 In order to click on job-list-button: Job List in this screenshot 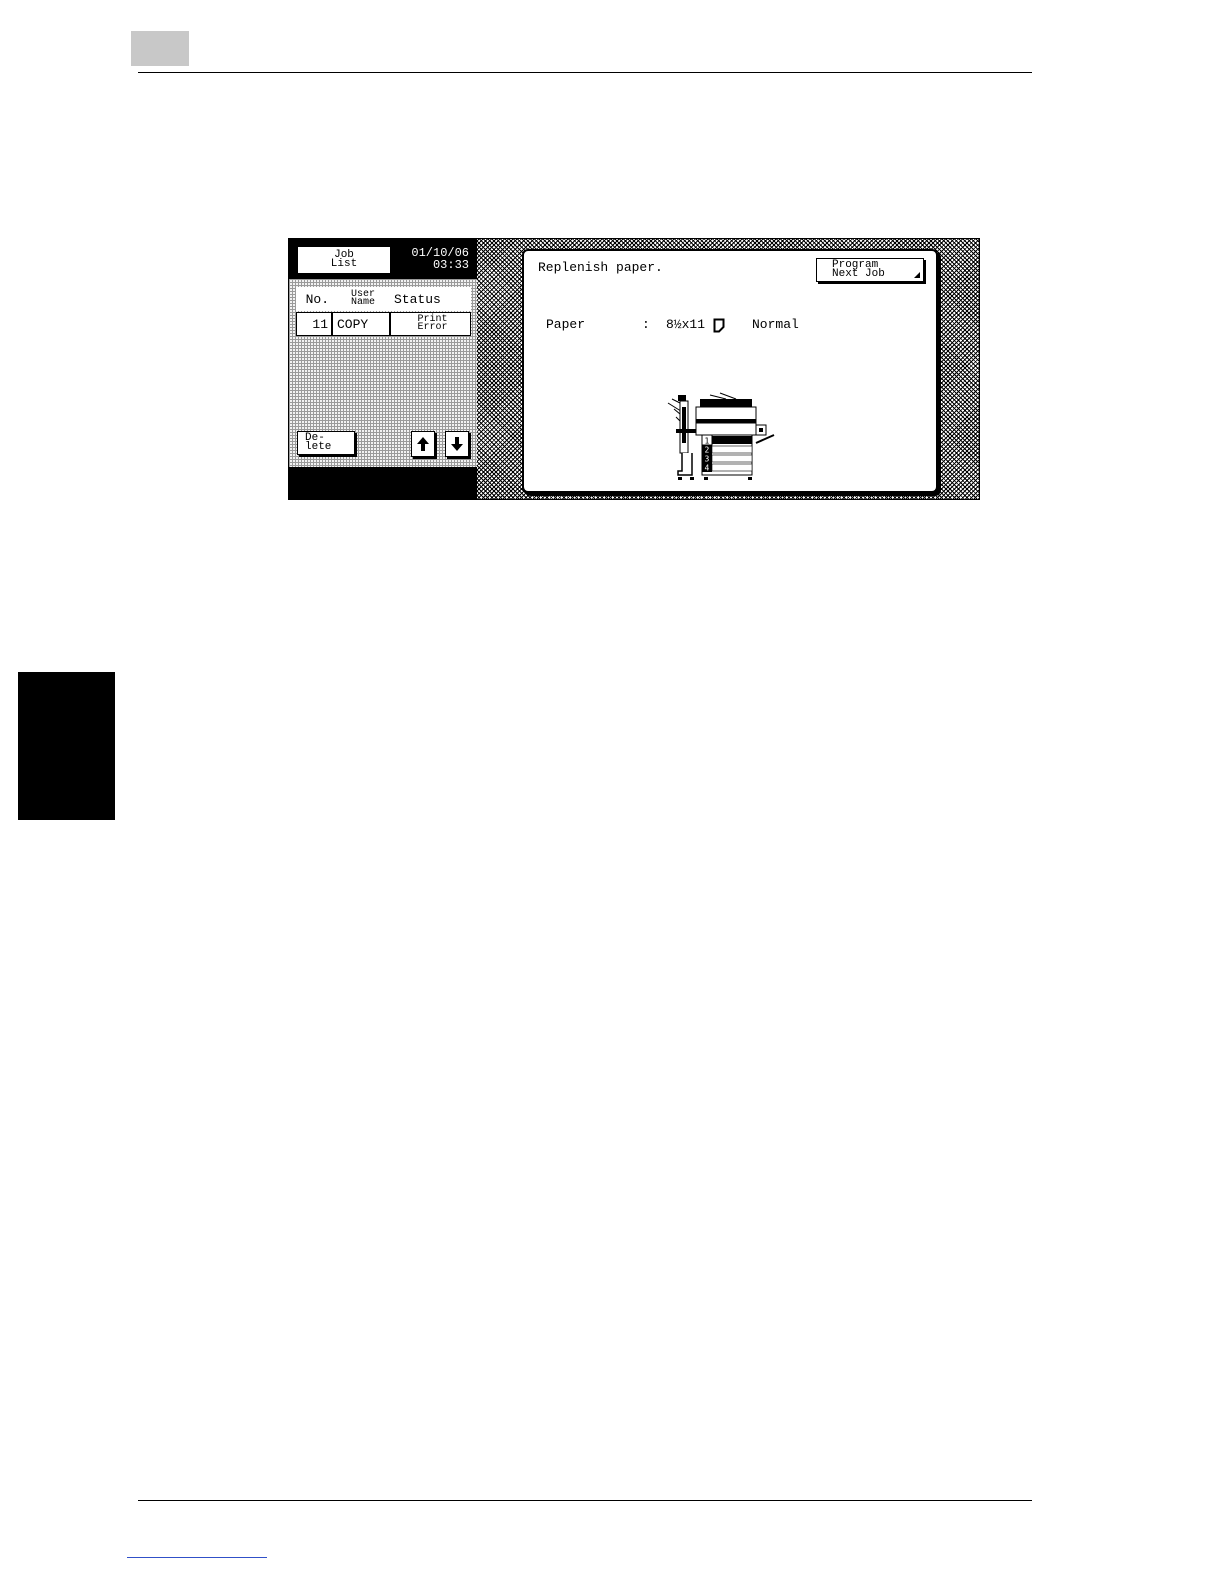, I will do `click(344, 260)`.